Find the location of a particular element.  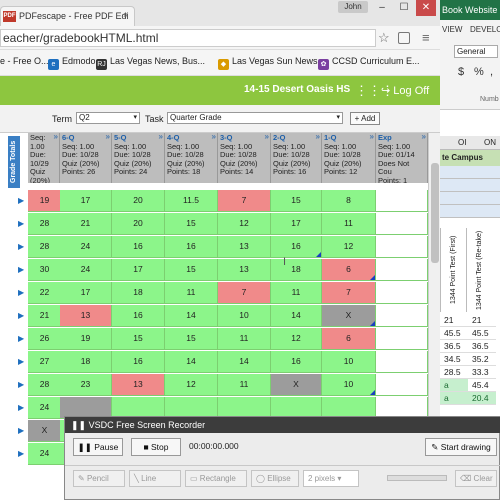

star-bookmark-icon: ☆ is located at coordinates (384, 38).